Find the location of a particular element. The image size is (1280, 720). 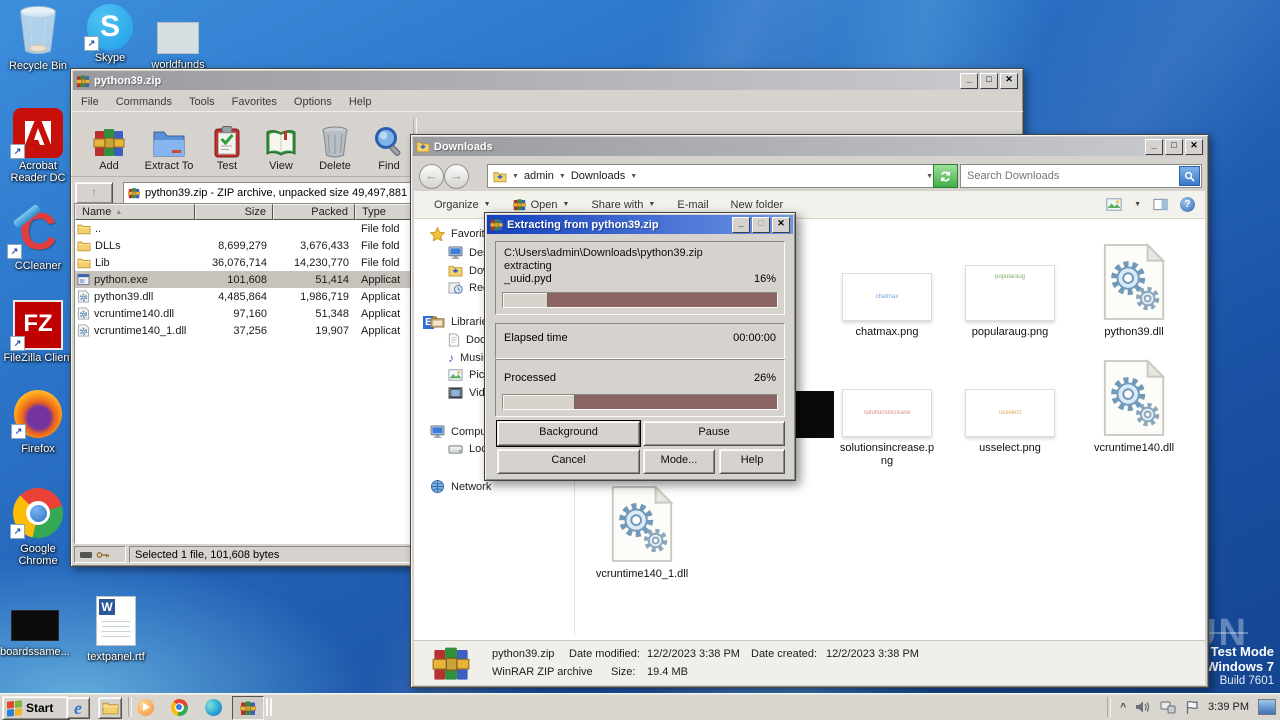

refresh-button is located at coordinates (945, 176).